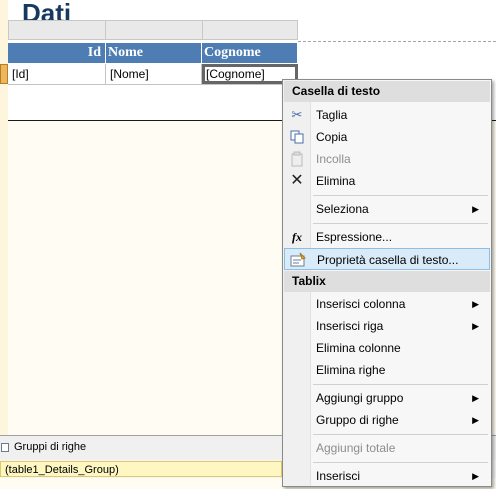 Image resolution: width=496 pixels, height=489 pixels. I want to click on menu-item-delete-columns: Elimina colonne, so click(387, 348).